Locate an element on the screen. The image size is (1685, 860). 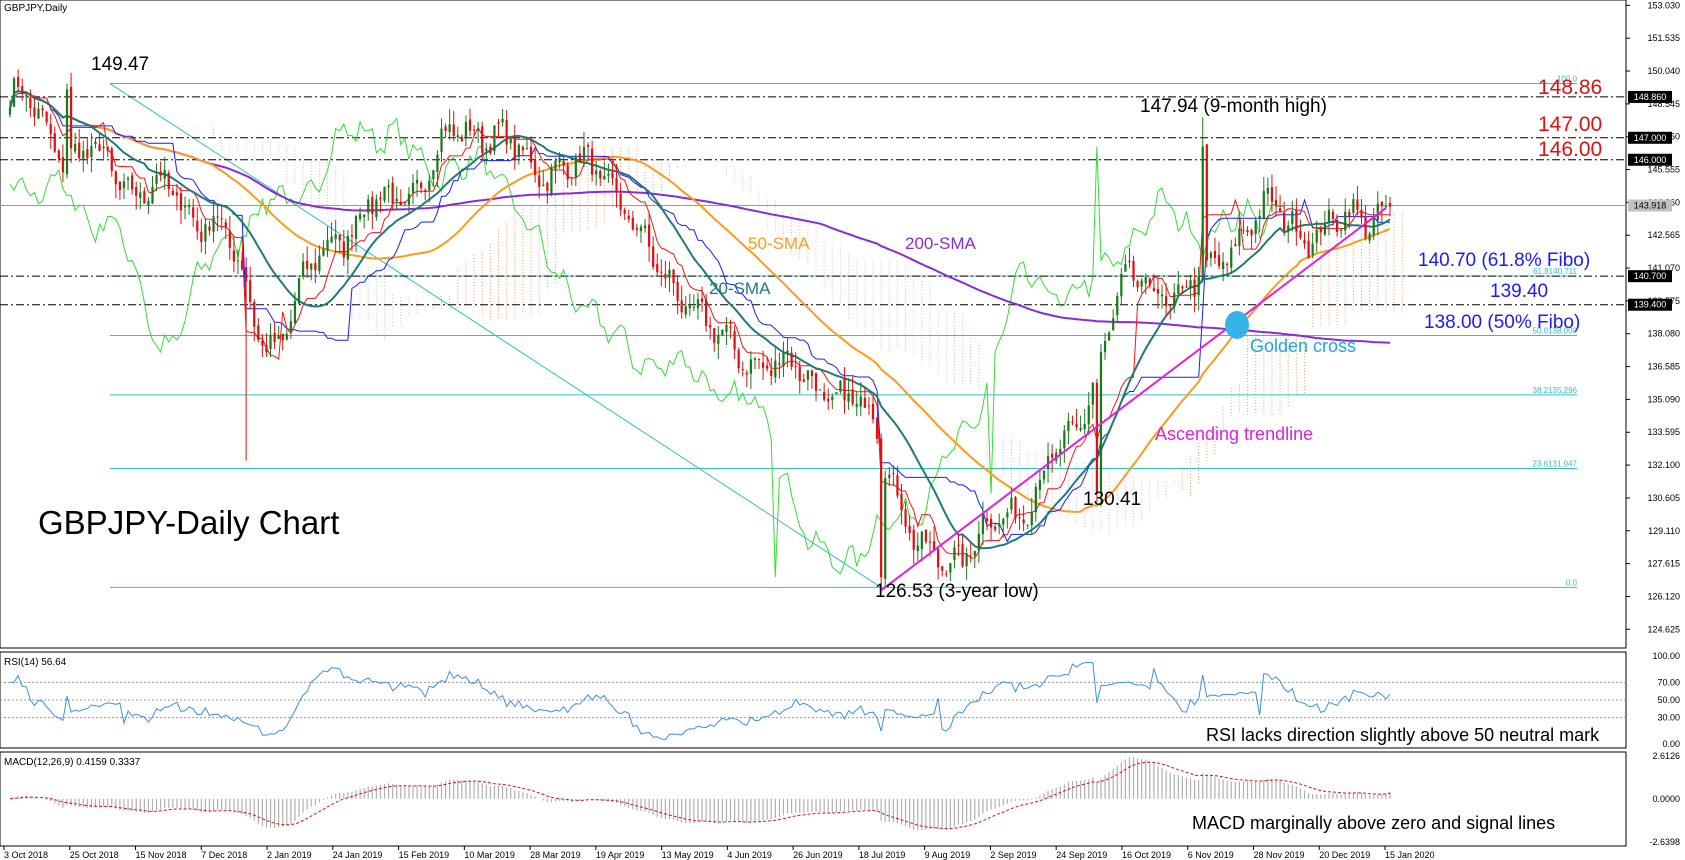
x-tick-label: 9 Aug 2019 is located at coordinates (948, 855).